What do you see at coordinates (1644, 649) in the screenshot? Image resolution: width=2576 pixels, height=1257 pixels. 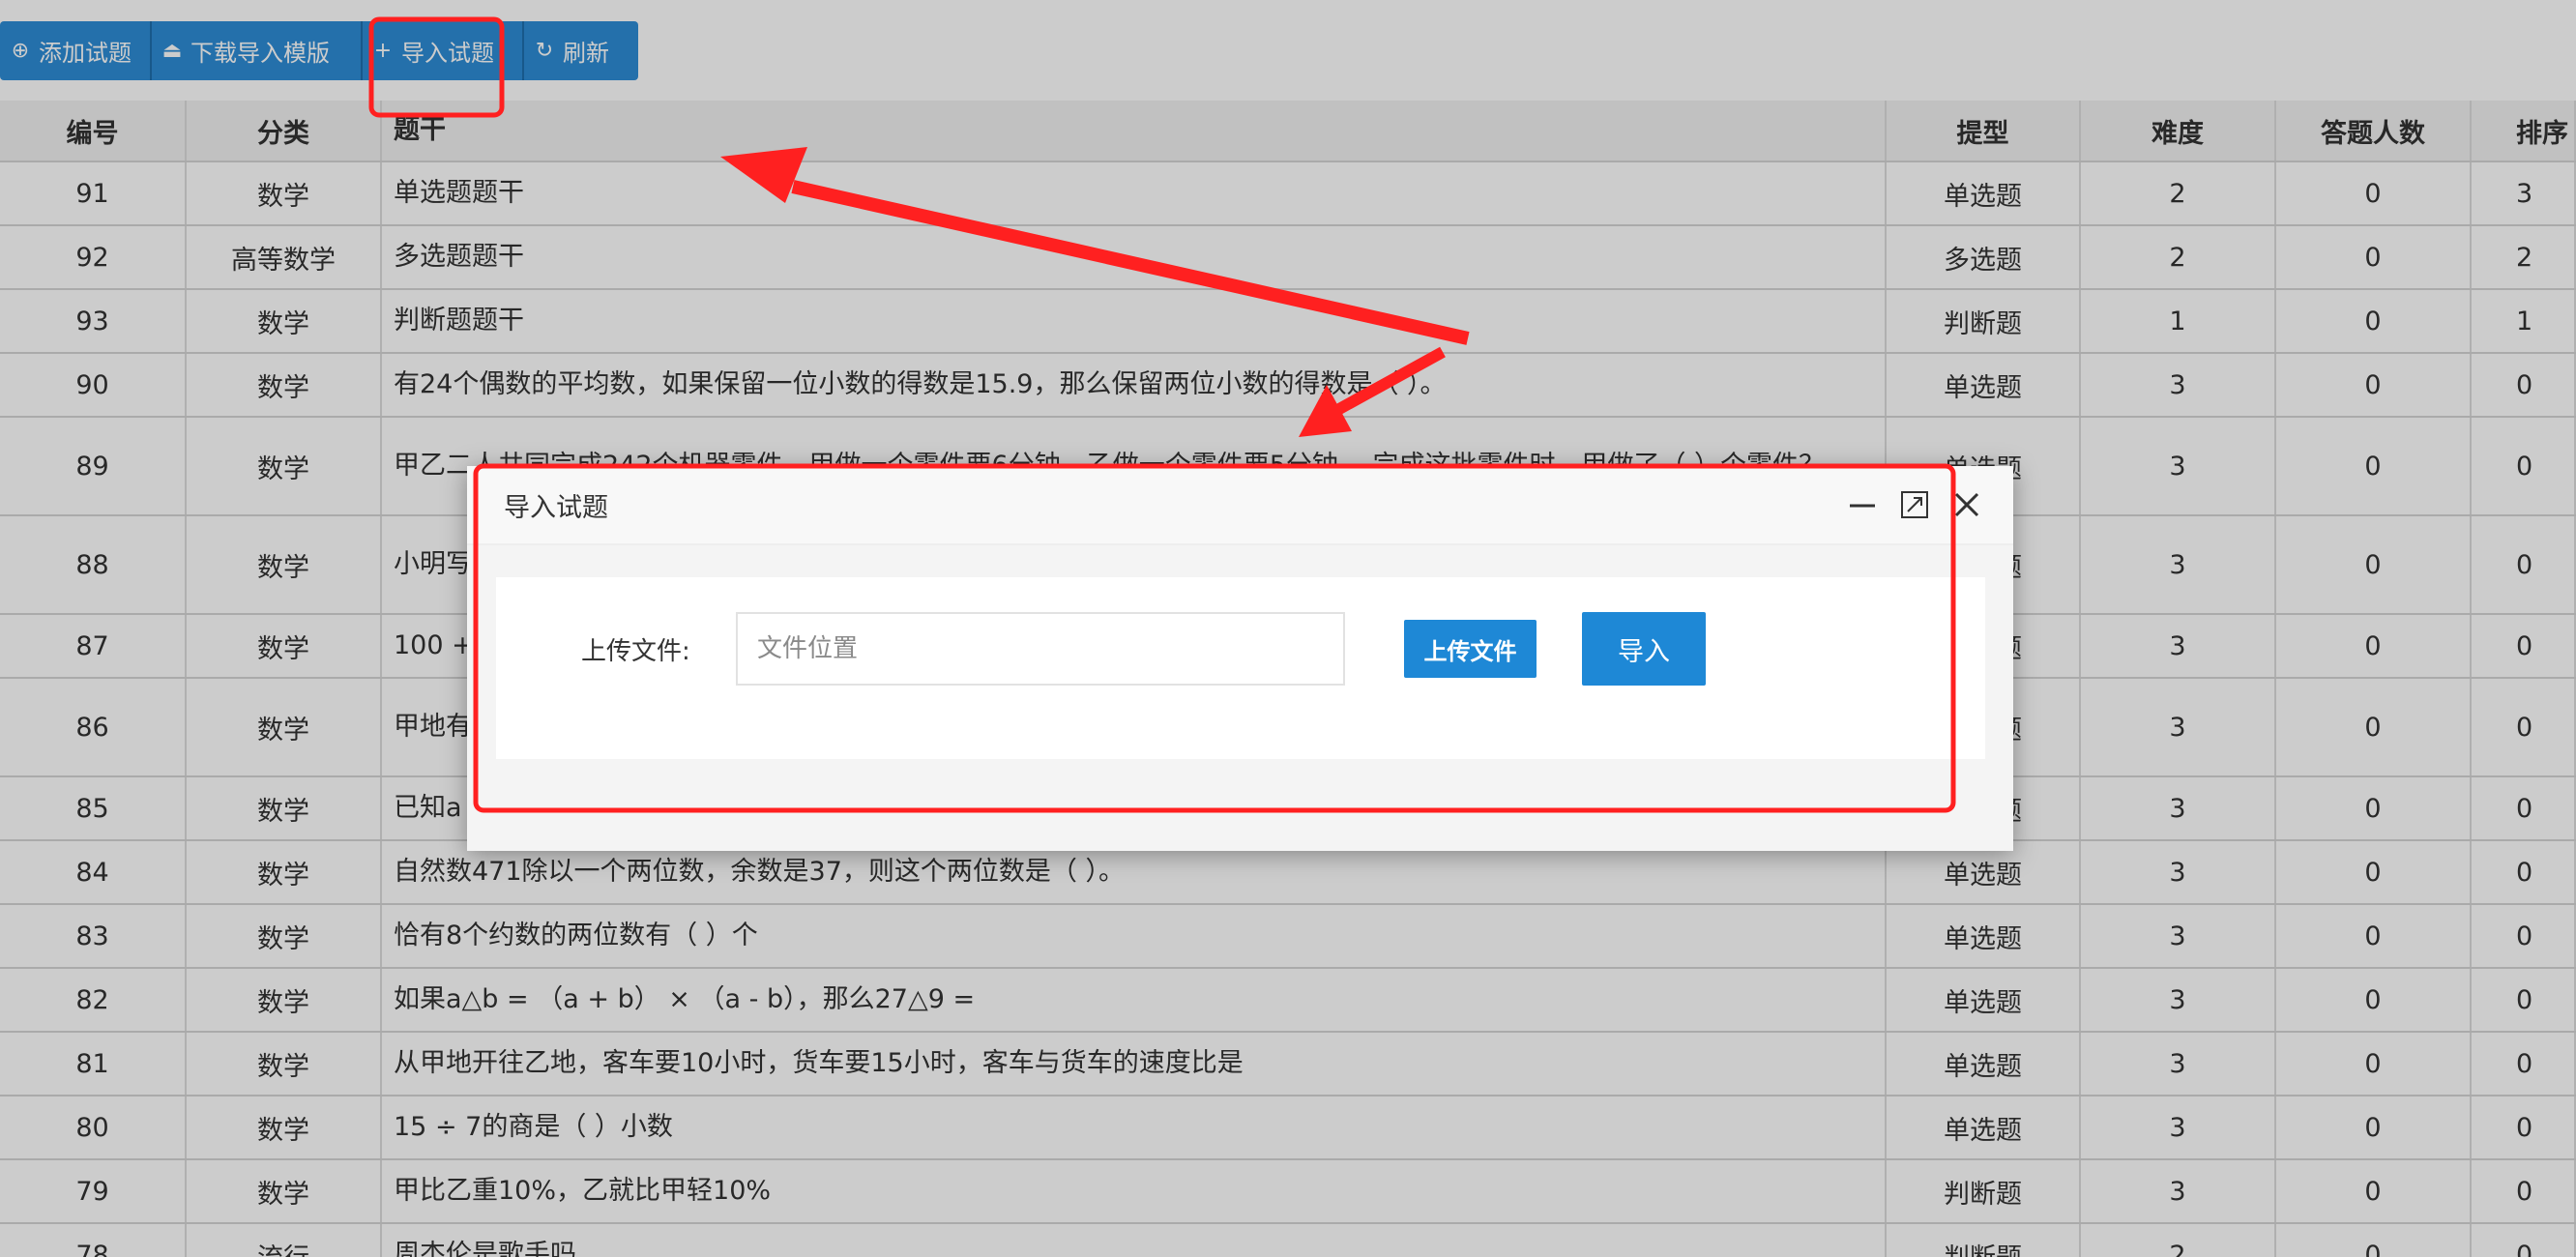 I see `import-button: 导入` at bounding box center [1644, 649].